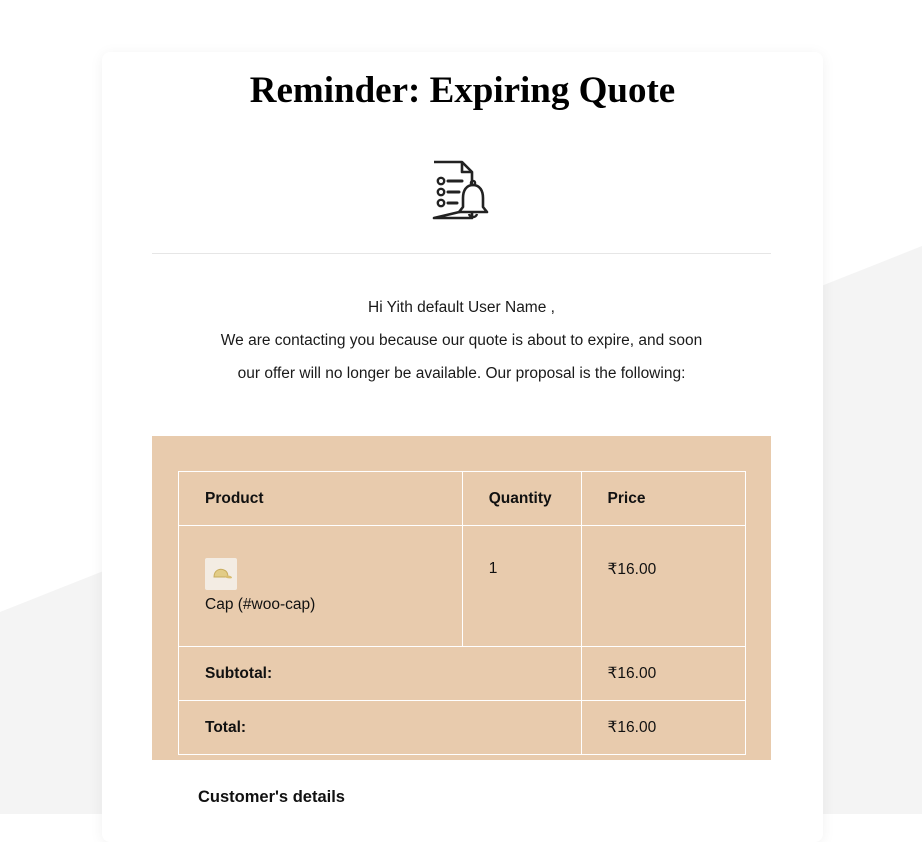 This screenshot has height=842, width=922. I want to click on cap-thumbnail-icon, so click(221, 574).